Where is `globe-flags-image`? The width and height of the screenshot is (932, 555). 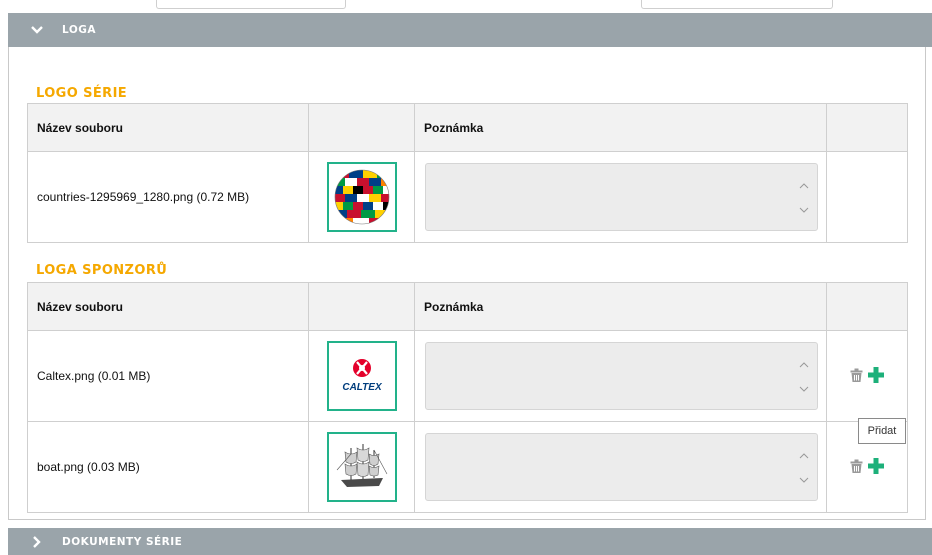 globe-flags-image is located at coordinates (361, 197).